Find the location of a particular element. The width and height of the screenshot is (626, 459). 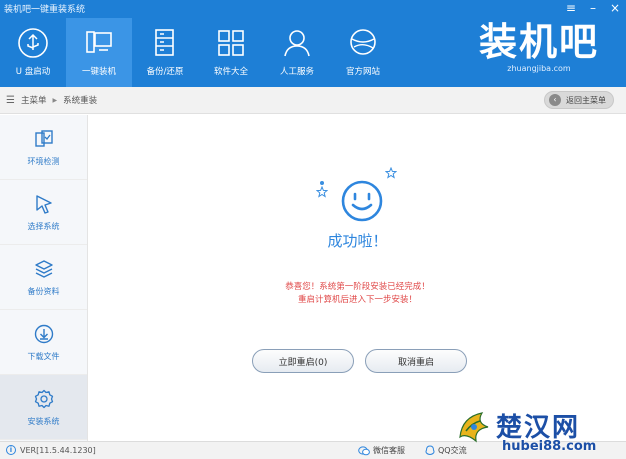

brand-url: zhuangjiba.com is located at coordinates (539, 68).